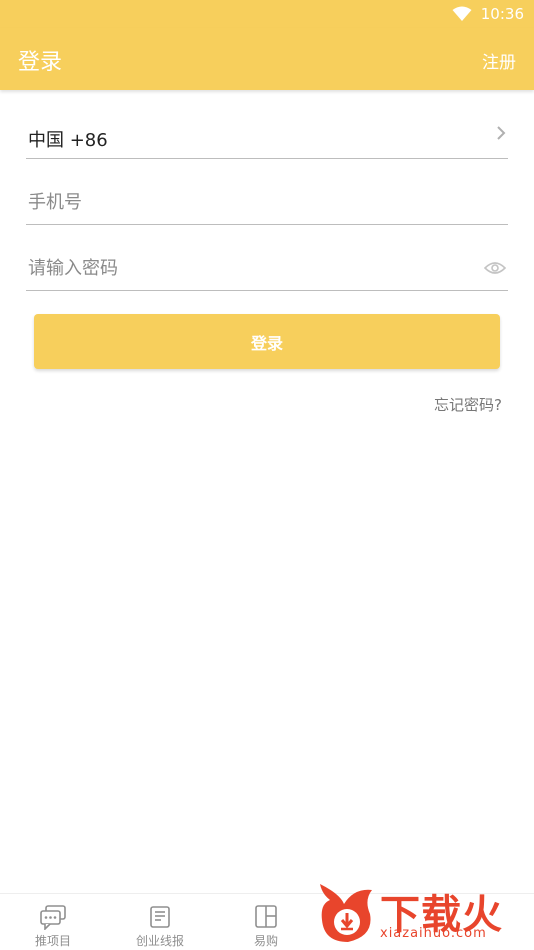 Image resolution: width=534 pixels, height=950 pixels. I want to click on status-bar: 10:36, so click(267, 14).